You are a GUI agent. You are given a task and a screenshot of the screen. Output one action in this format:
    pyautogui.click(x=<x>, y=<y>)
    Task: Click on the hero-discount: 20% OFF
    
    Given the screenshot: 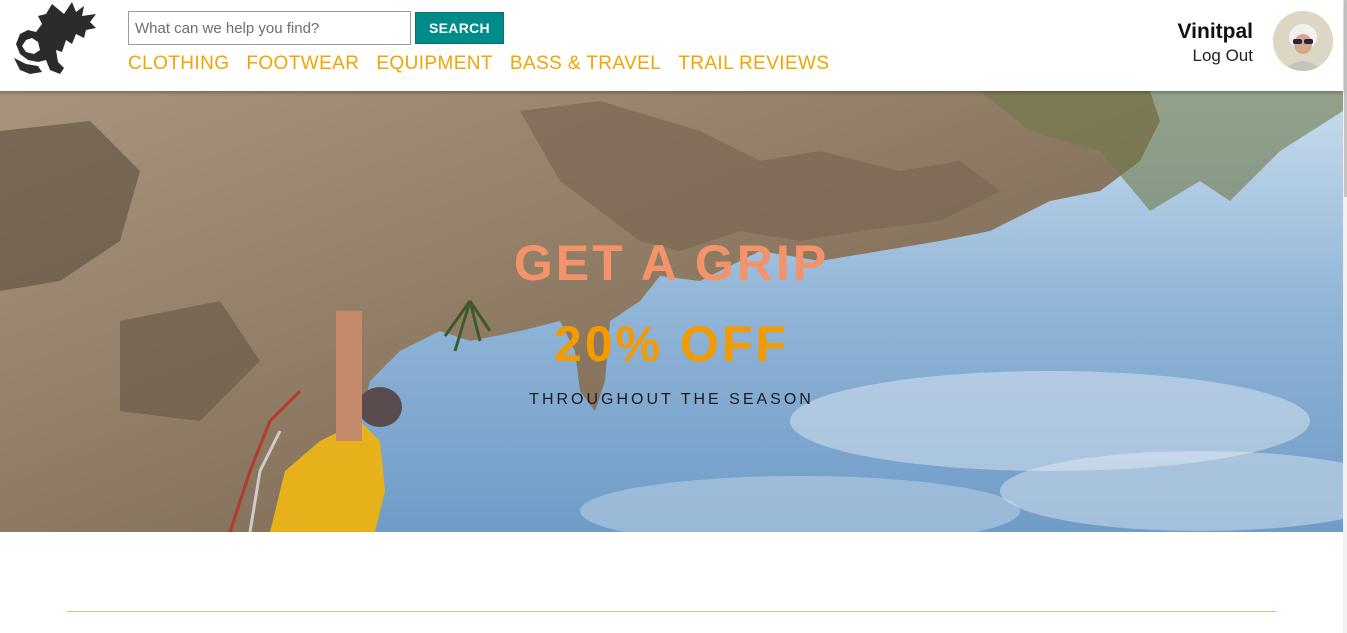 What is the action you would take?
    pyautogui.click(x=671, y=344)
    